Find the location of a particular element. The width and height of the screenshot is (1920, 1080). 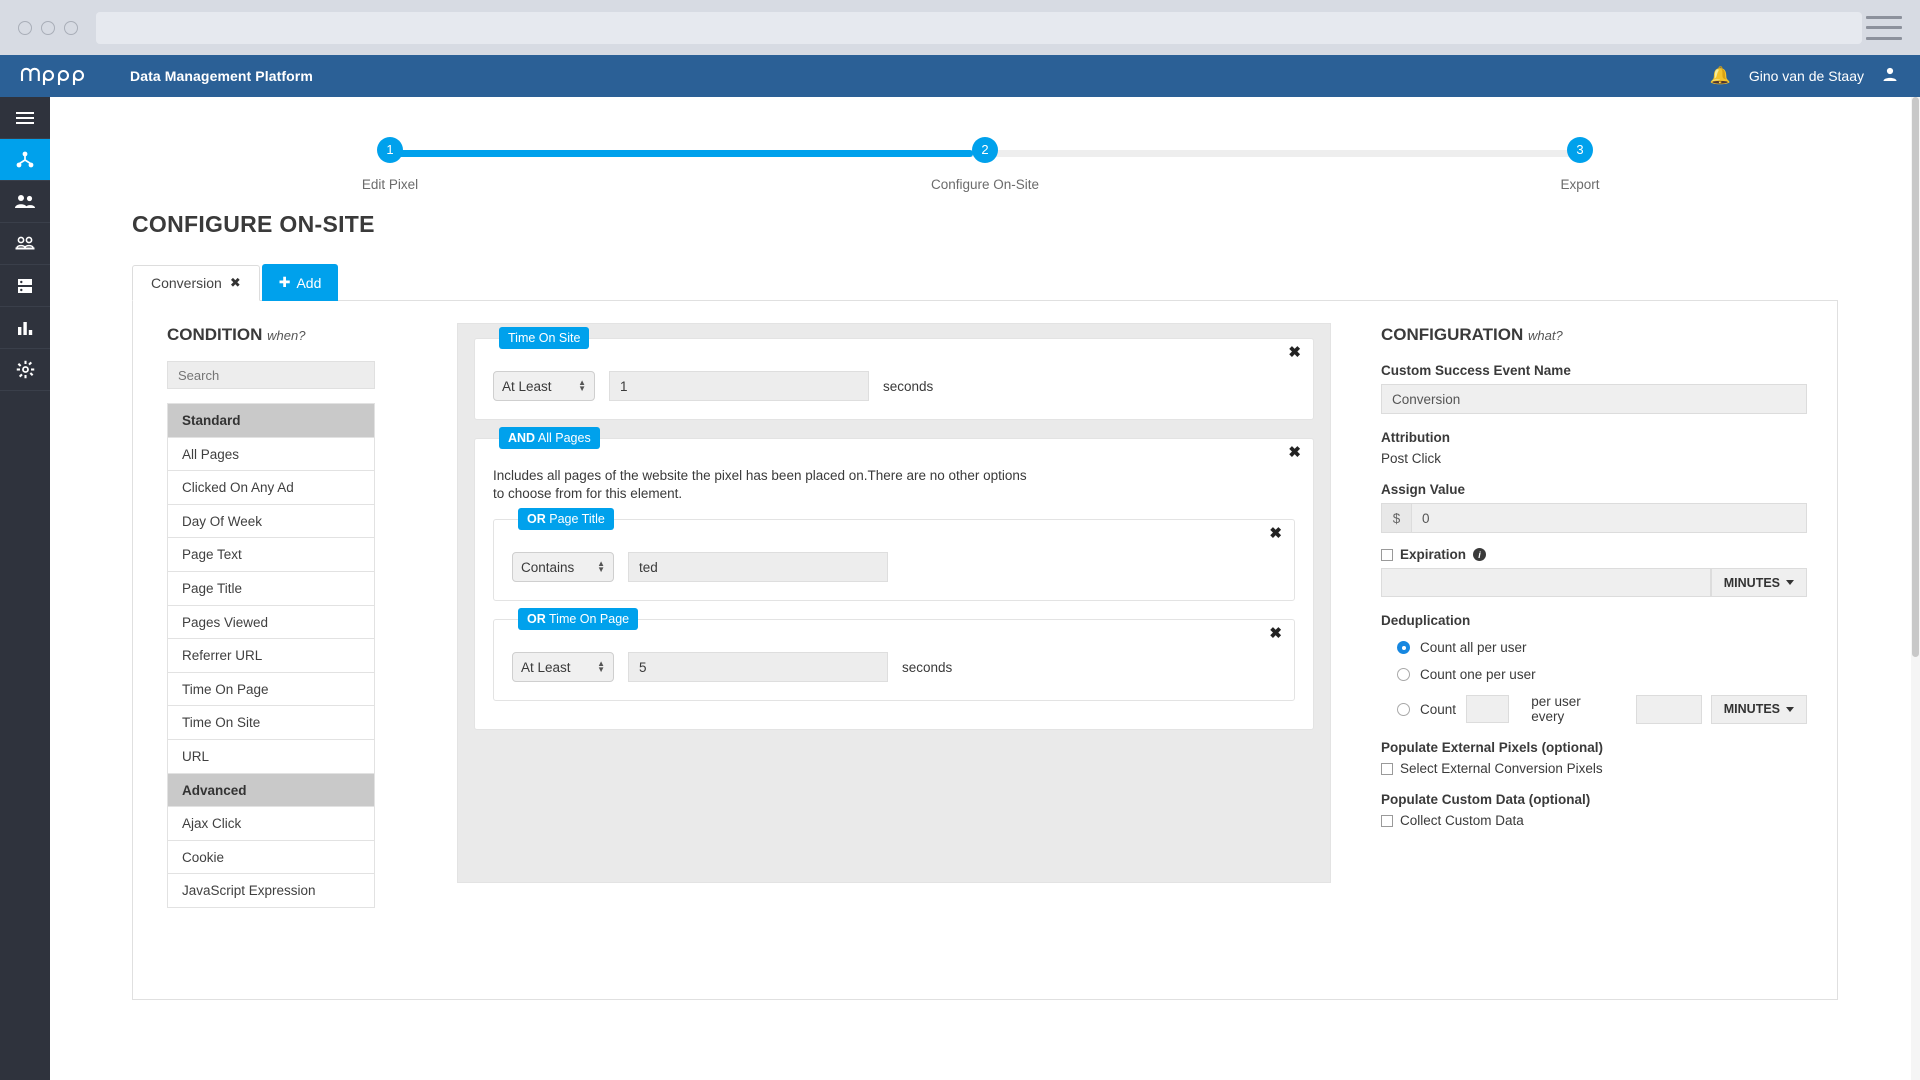

assign-value-input: 0 is located at coordinates (1609, 518).